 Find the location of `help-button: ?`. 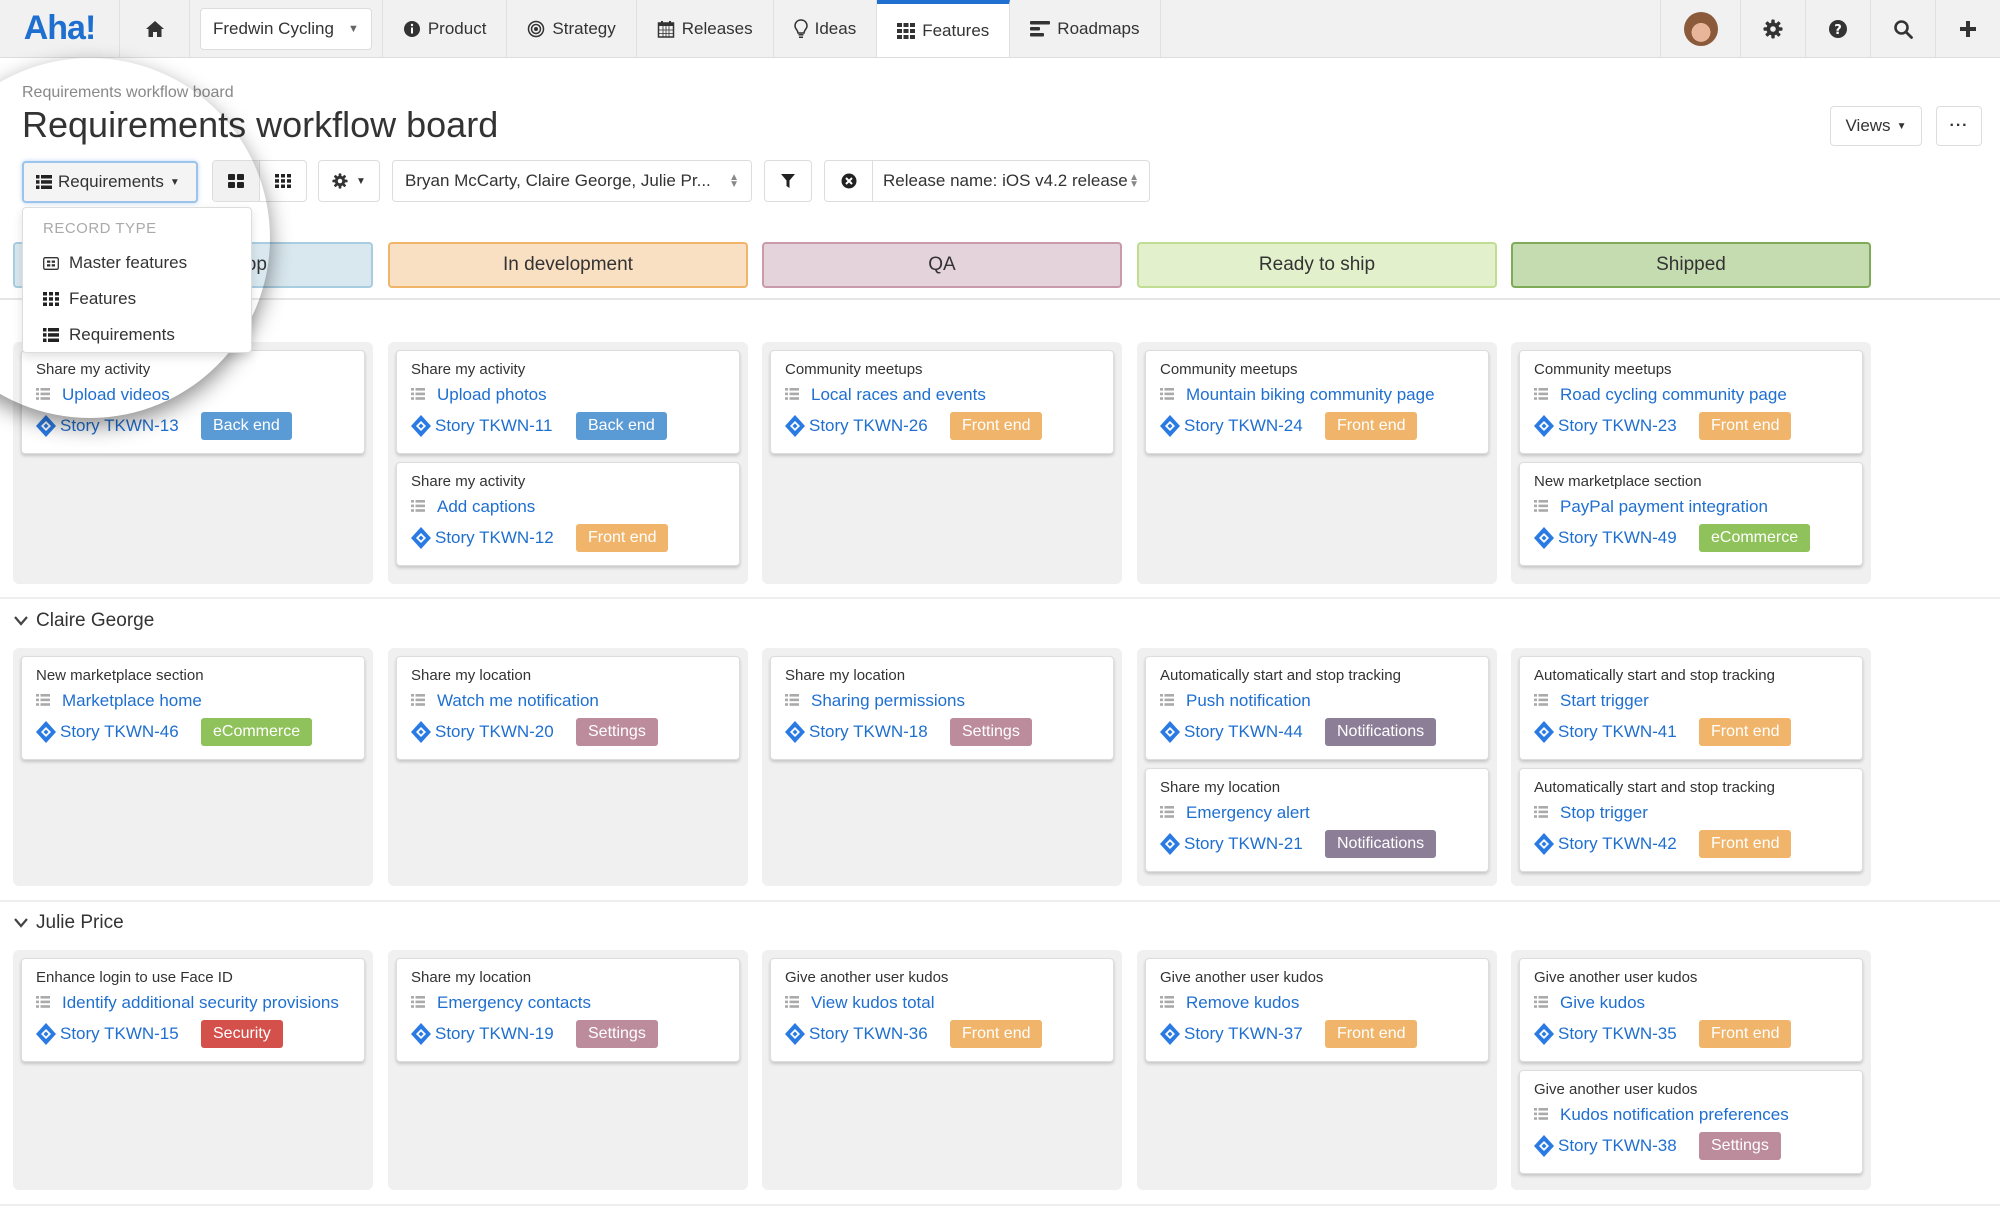

help-button: ? is located at coordinates (1837, 28).